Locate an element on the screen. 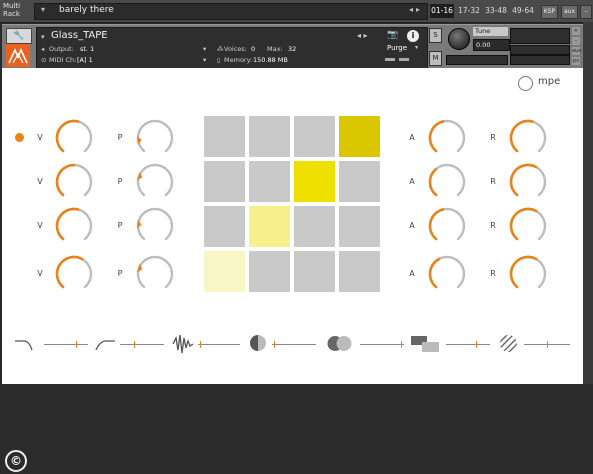  pad-r4-c3 is located at coordinates (314, 271).